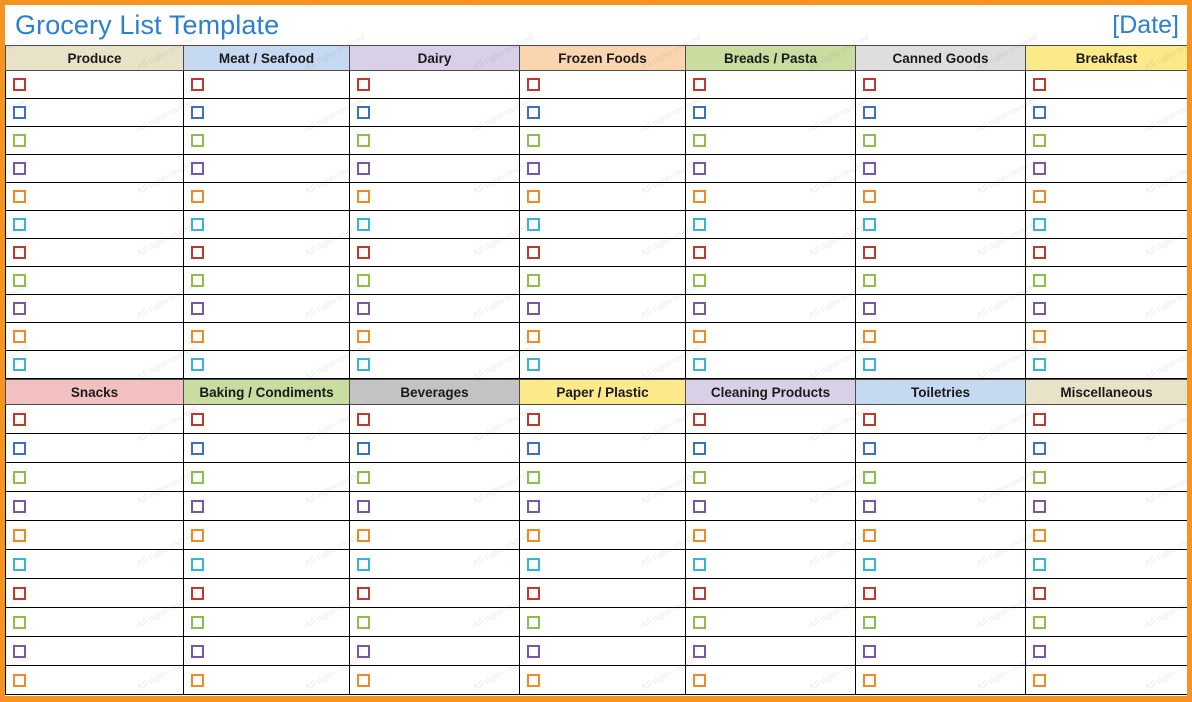 The width and height of the screenshot is (1192, 702). I want to click on category-header-cleaning-products: Cleaning Products, so click(770, 392).